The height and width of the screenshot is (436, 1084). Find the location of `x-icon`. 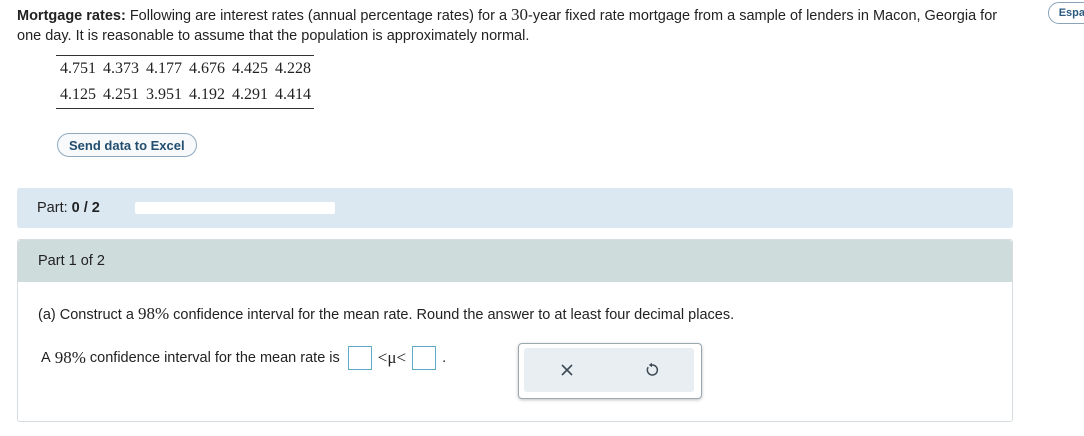

x-icon is located at coordinates (566, 370).